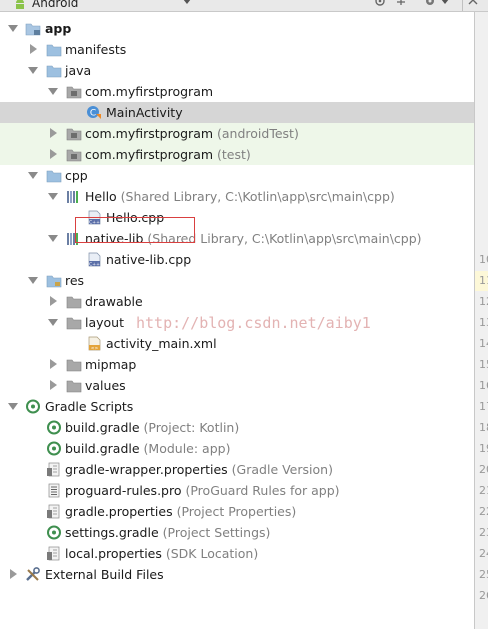 Image resolution: width=488 pixels, height=629 pixels. What do you see at coordinates (237, 511) in the screenshot?
I see `tree-node-gradle-properties: gradle.properties (Project Properties)` at bounding box center [237, 511].